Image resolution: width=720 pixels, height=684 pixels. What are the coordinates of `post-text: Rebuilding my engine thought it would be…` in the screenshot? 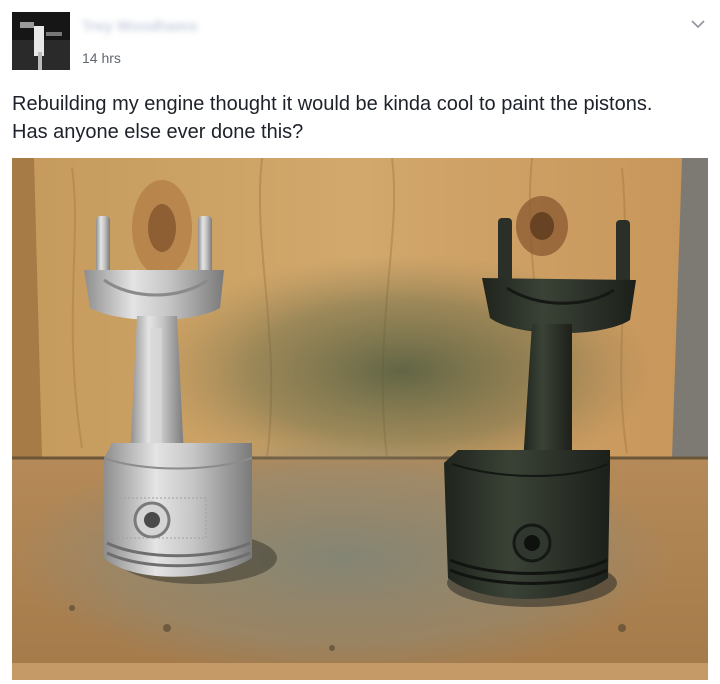 It's located at (357, 118).